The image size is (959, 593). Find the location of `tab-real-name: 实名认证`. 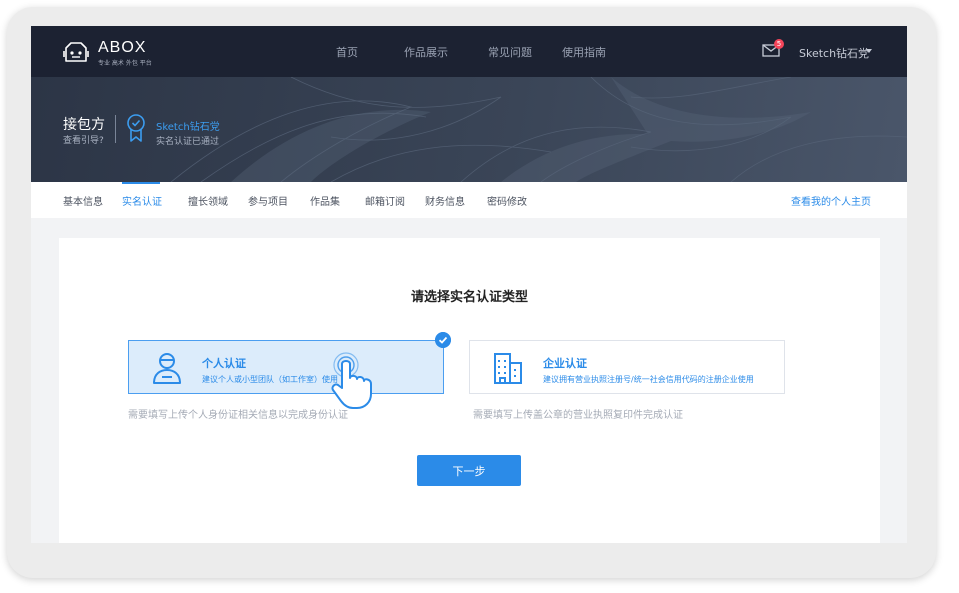

tab-real-name: 实名认证 is located at coordinates (142, 200).